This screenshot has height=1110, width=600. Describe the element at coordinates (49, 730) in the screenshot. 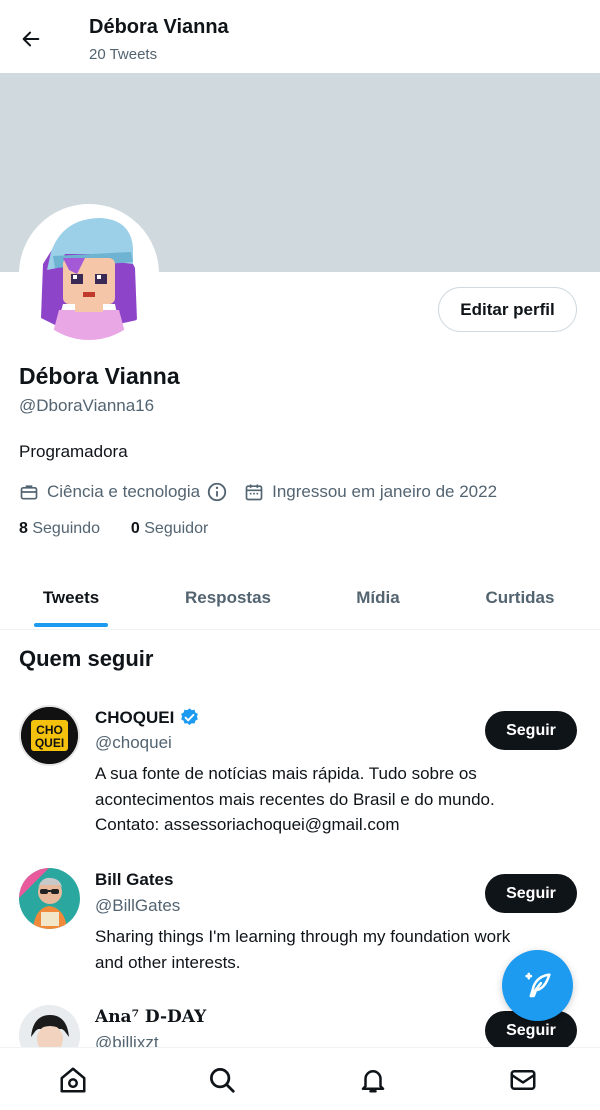

I see `choquei-logo-line1: CHO` at that location.